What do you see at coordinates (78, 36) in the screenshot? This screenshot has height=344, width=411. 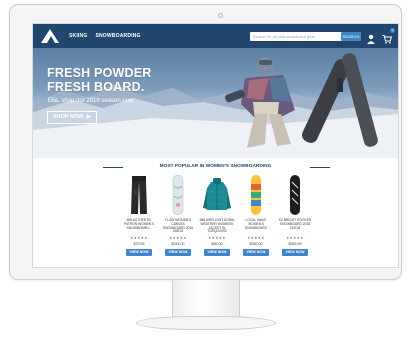 I see `nav-link-skiing: SKIING` at bounding box center [78, 36].